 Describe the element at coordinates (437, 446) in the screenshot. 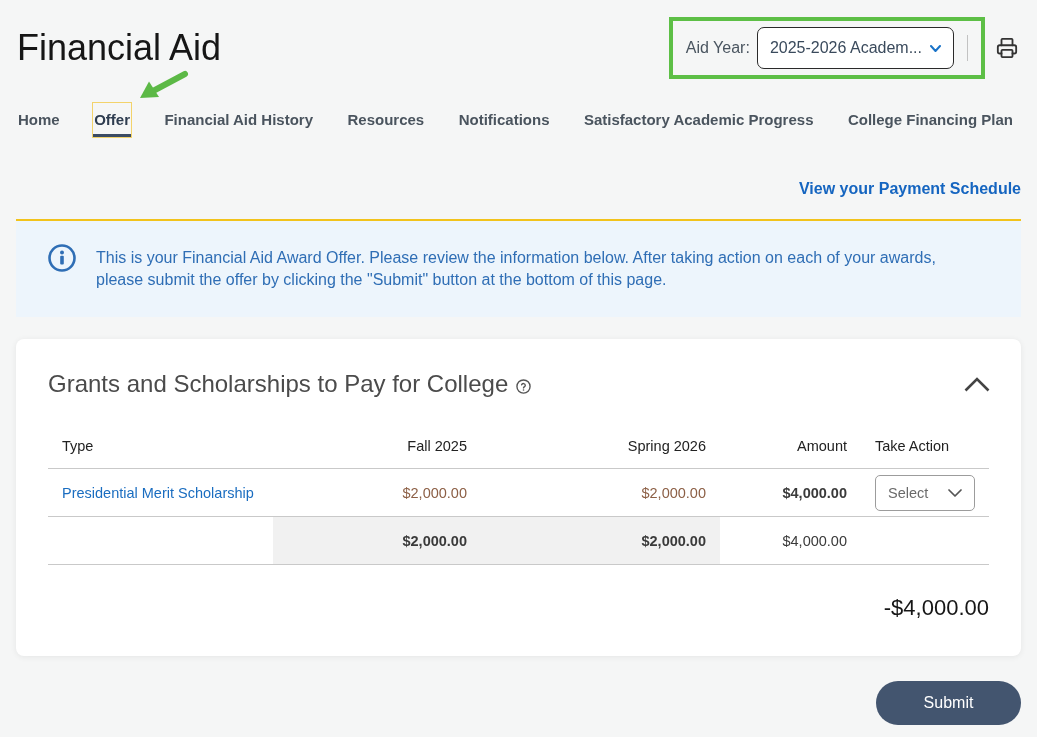

I see `column-header: Fall 2025` at that location.